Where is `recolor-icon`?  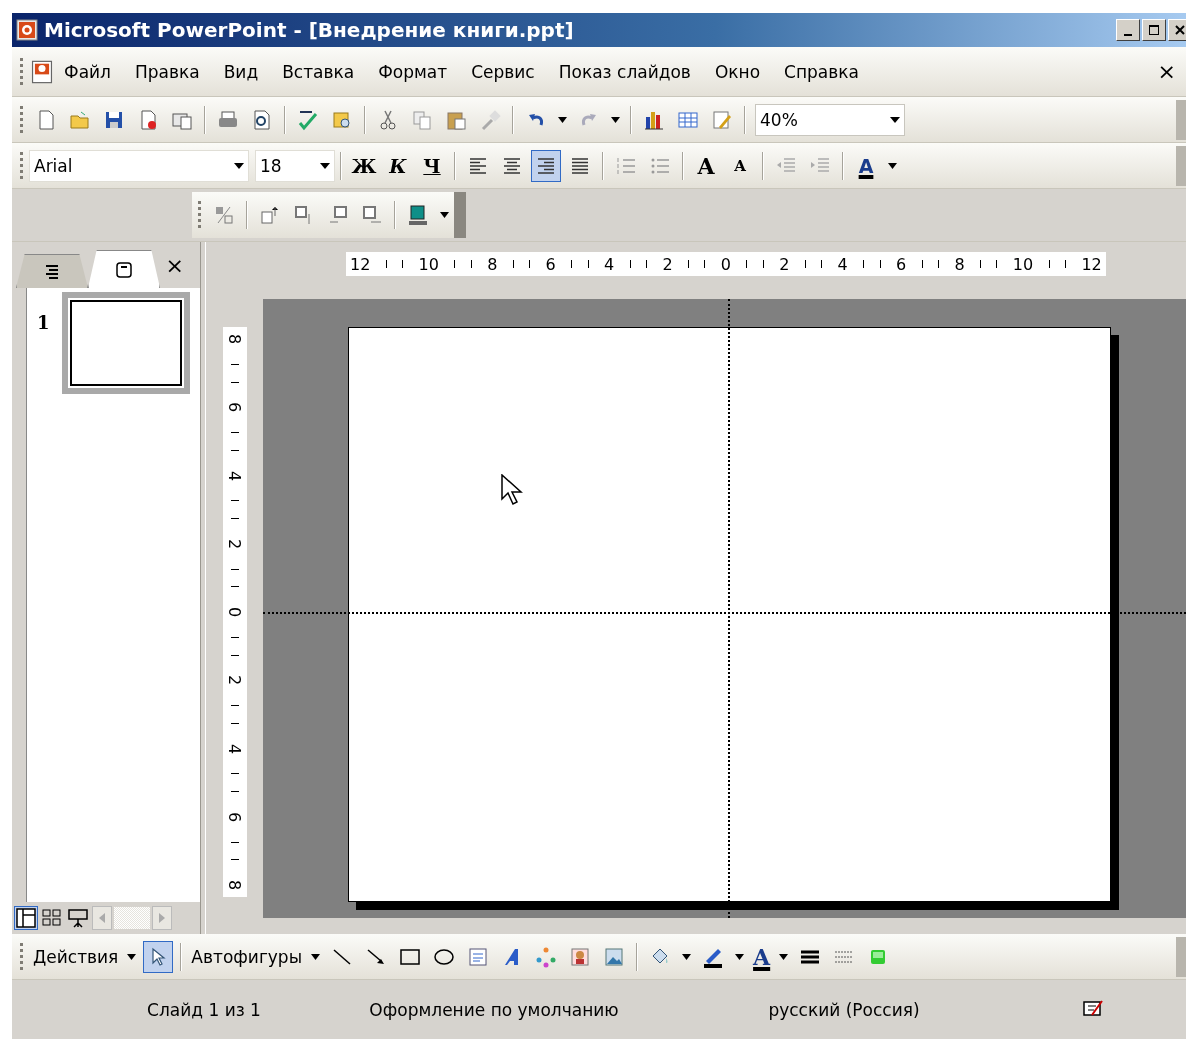 recolor-icon is located at coordinates (224, 215).